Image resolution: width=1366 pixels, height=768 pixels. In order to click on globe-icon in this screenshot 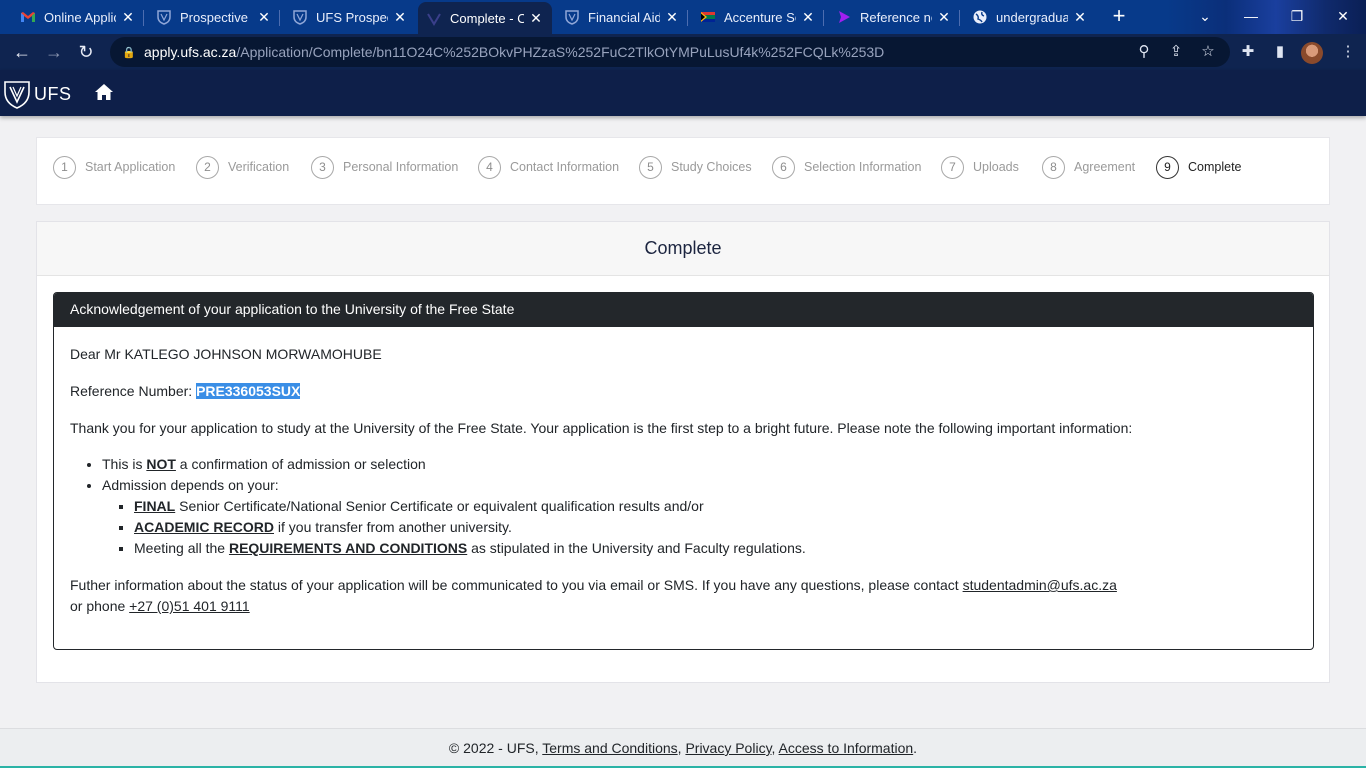, I will do `click(980, 17)`.